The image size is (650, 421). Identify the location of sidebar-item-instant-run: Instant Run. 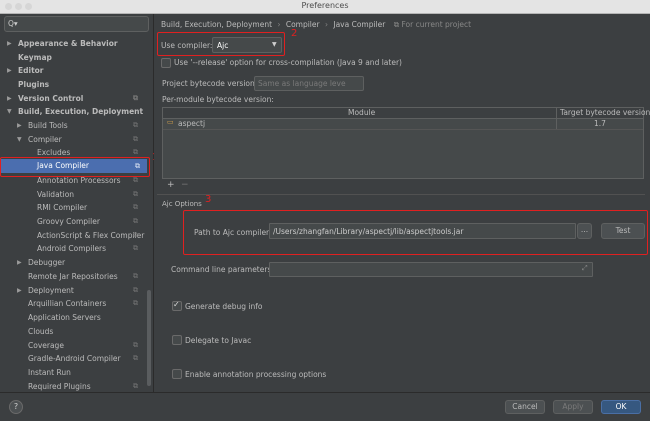
(75, 372).